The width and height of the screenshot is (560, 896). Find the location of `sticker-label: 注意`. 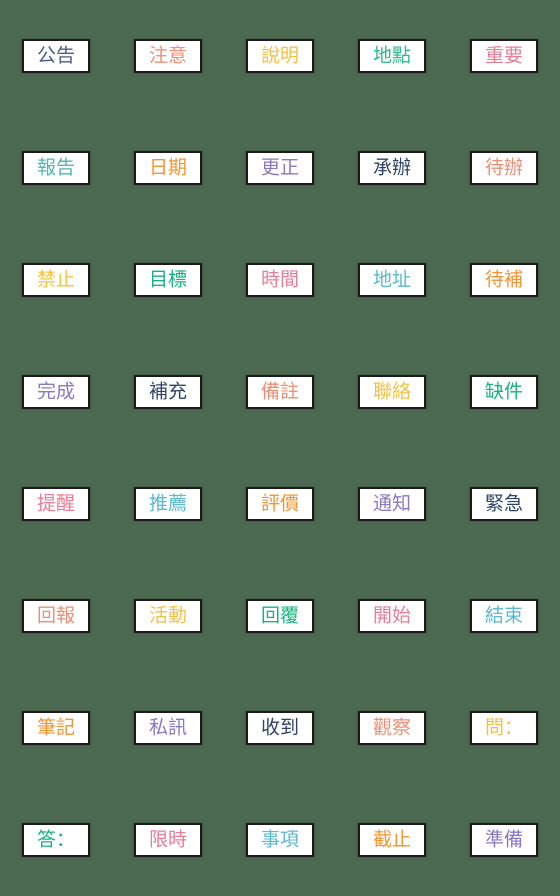

sticker-label: 注意 is located at coordinates (167, 55).